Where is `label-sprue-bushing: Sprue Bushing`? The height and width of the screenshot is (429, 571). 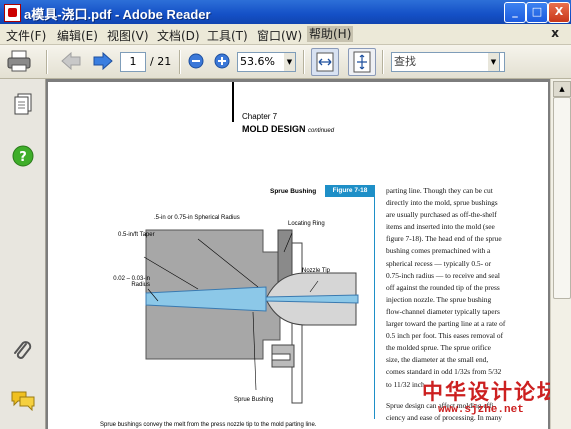
label-sprue-bushing: Sprue Bushing is located at coordinates (254, 400).